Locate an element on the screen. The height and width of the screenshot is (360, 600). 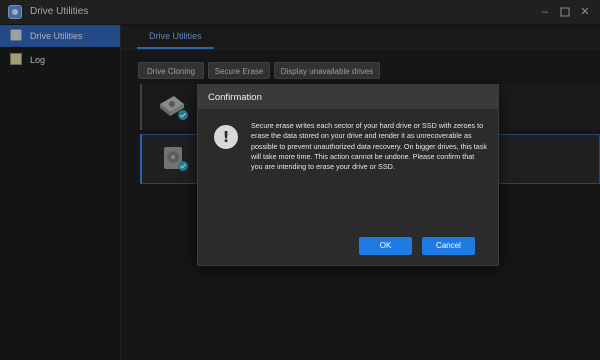
exclamation-icon: ! is located at coordinates (226, 137).